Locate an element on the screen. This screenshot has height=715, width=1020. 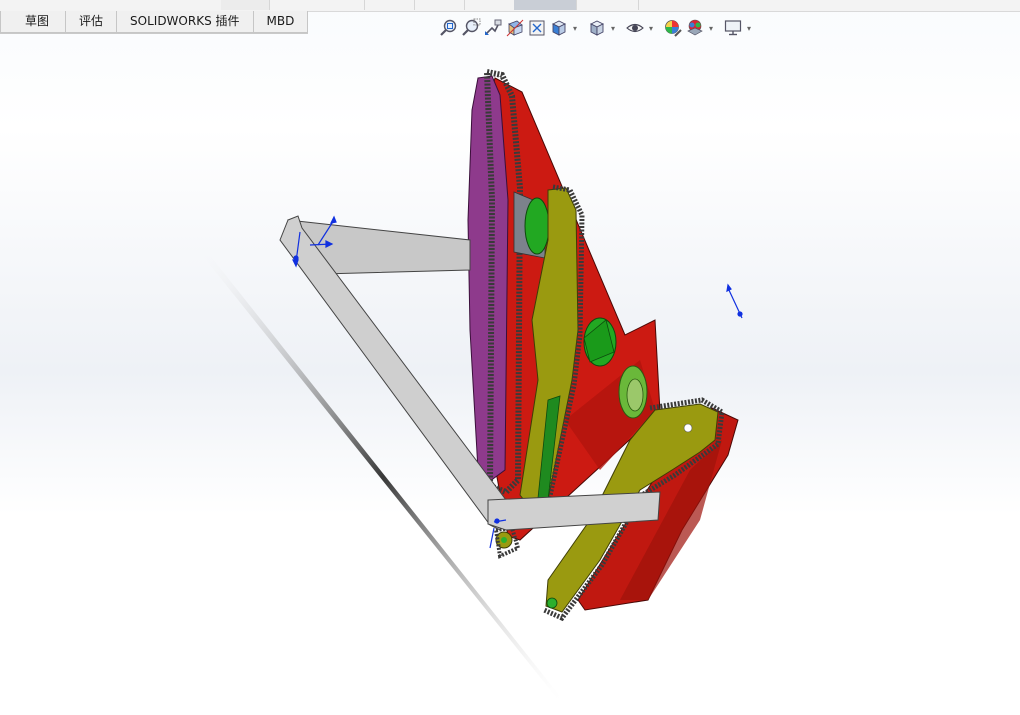
middle-gear is located at coordinates (600, 342).